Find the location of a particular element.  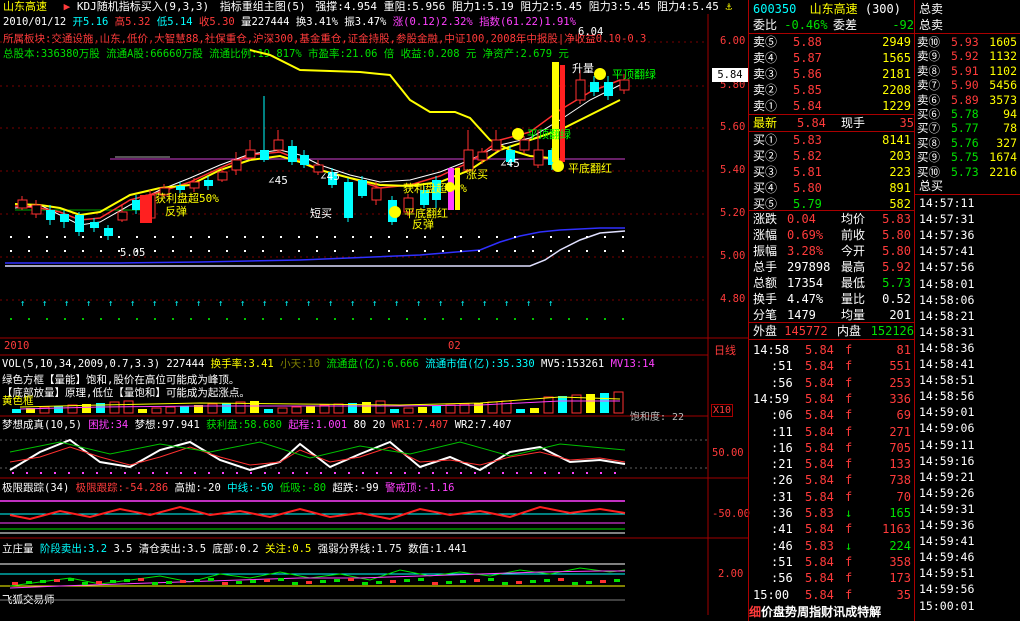

period-label: 日线 is located at coordinates (725, 350).